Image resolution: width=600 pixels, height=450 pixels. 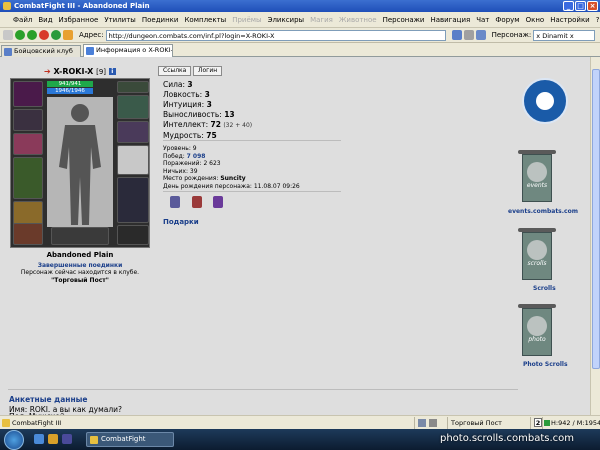 What do you see at coordinates (537, 178) in the screenshot?
I see `events-banner: events` at bounding box center [537, 178].